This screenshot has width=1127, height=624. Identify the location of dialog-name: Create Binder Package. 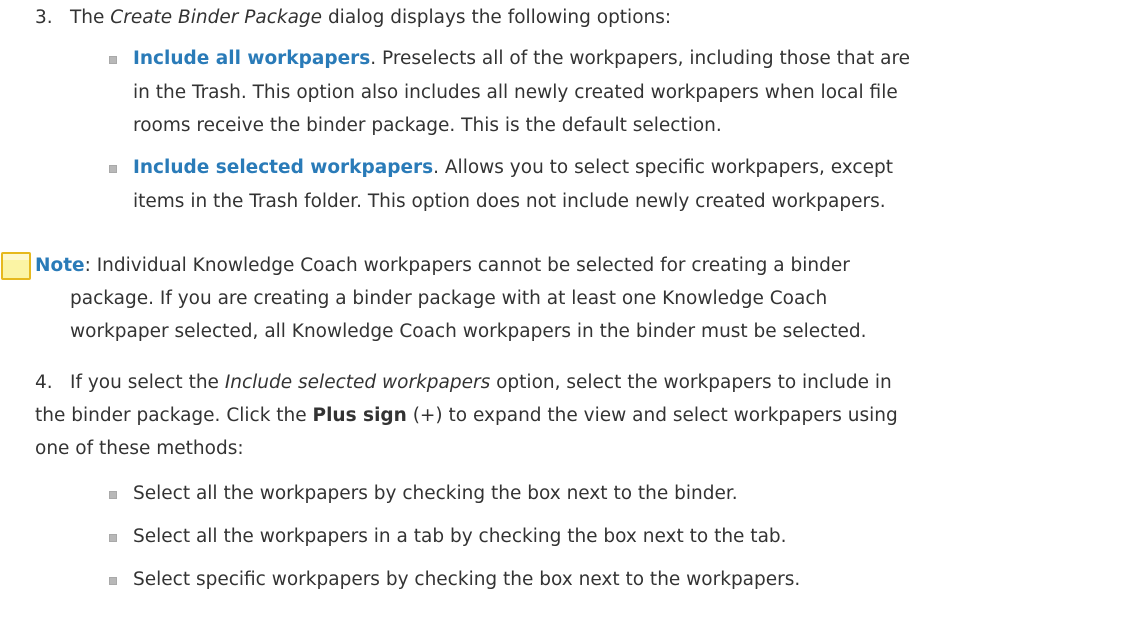
(216, 17).